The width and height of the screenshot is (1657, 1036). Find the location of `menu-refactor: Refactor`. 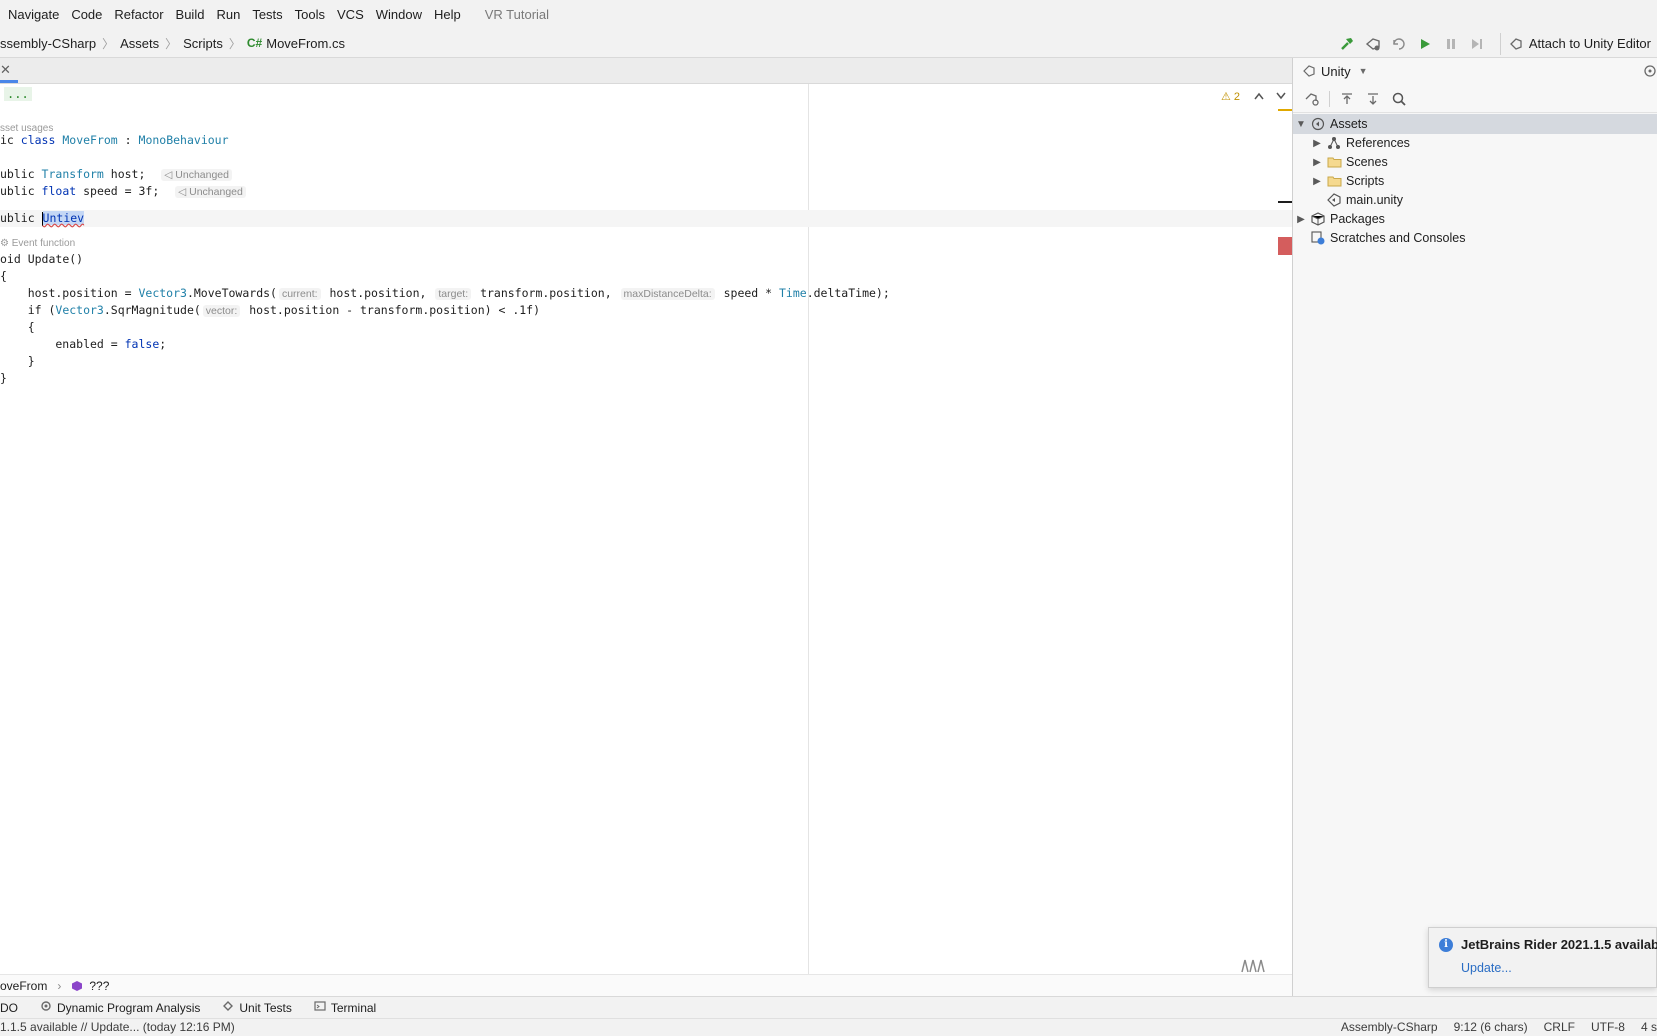

menu-refactor: Refactor is located at coordinates (138, 14).